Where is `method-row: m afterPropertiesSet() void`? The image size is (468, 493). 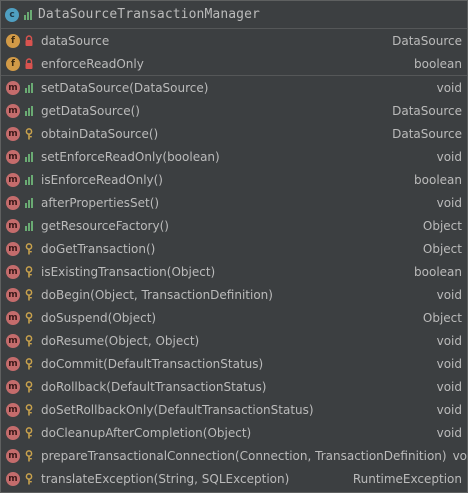 method-row: m afterPropertiesSet() void is located at coordinates (234, 202).